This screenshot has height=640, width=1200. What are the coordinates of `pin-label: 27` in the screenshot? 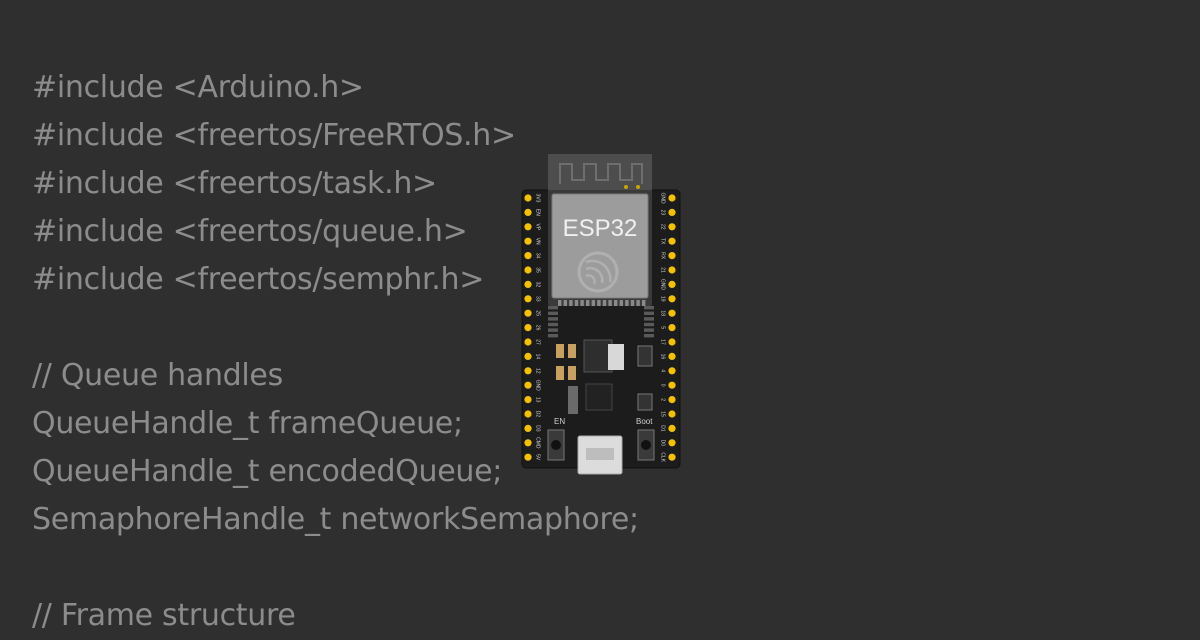 It's located at (538, 342).